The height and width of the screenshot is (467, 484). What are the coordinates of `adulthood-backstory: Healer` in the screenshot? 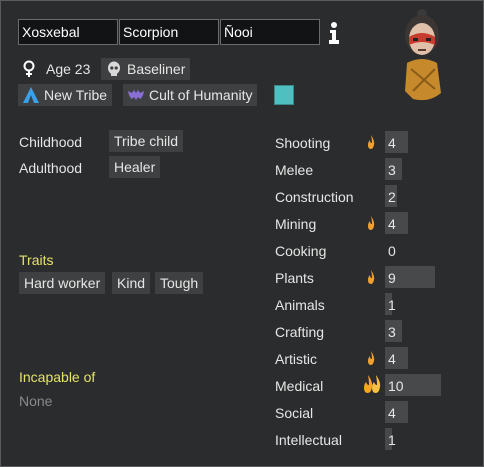 It's located at (135, 167).